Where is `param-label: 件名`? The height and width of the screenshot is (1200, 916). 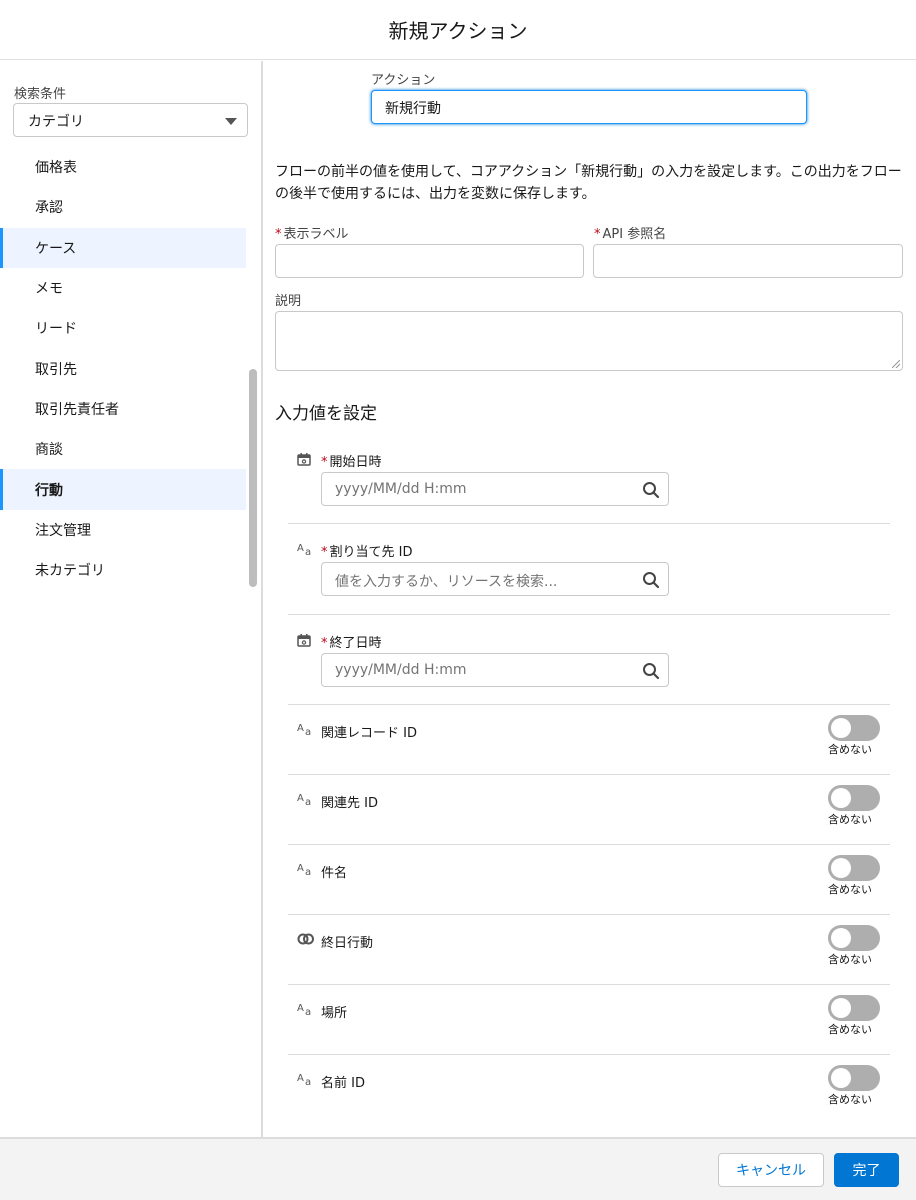 param-label: 件名 is located at coordinates (334, 873).